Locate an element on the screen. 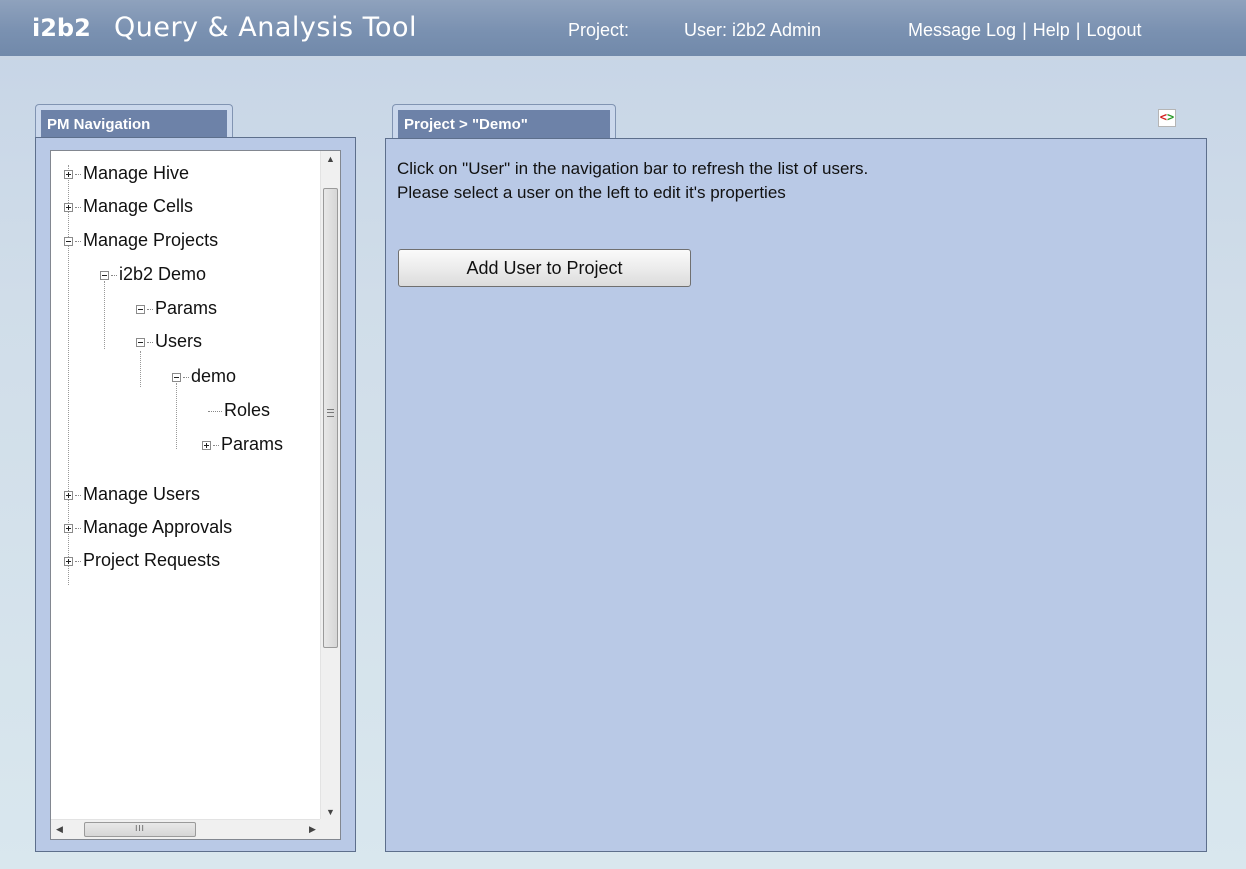  tree-node-label: Manage Projects is located at coordinates (151, 240).